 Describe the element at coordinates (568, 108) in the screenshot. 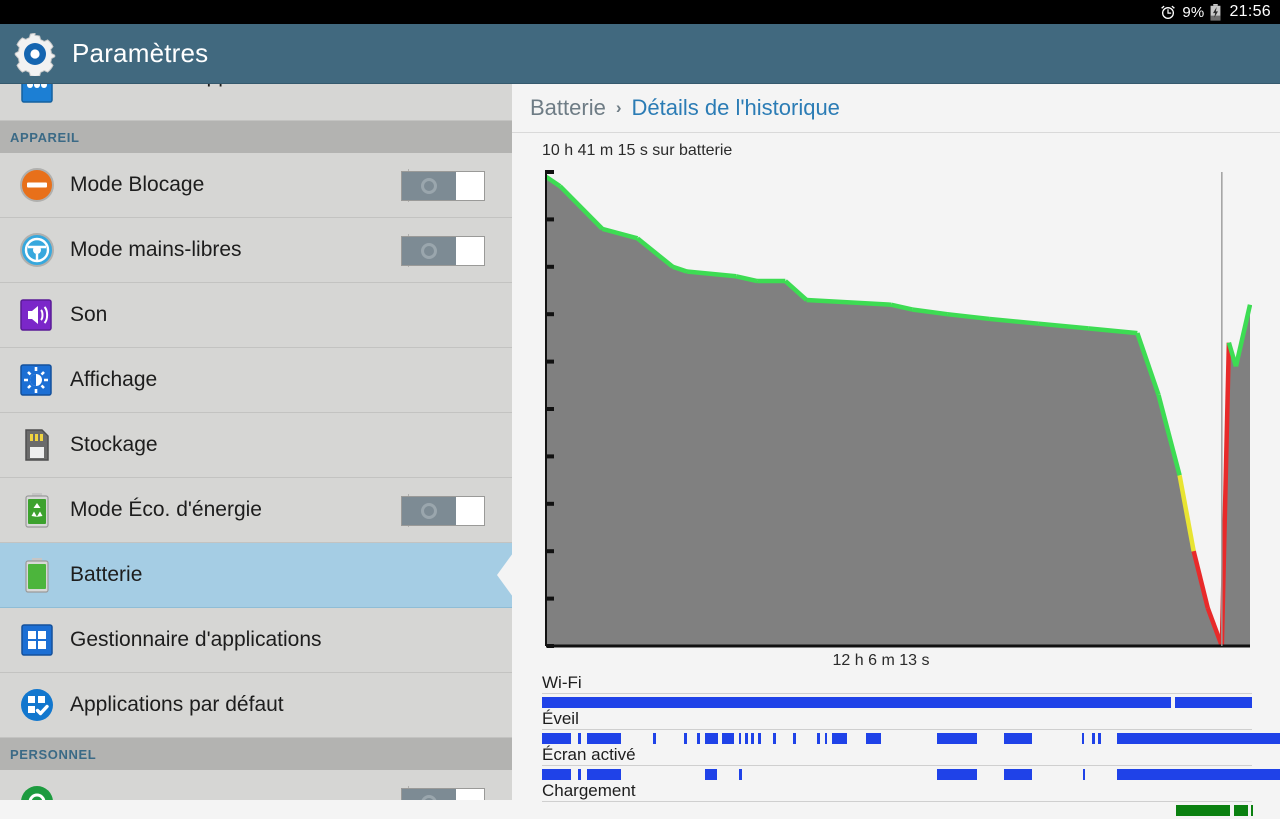

I see `breadcrumb-parent: Batterie` at that location.